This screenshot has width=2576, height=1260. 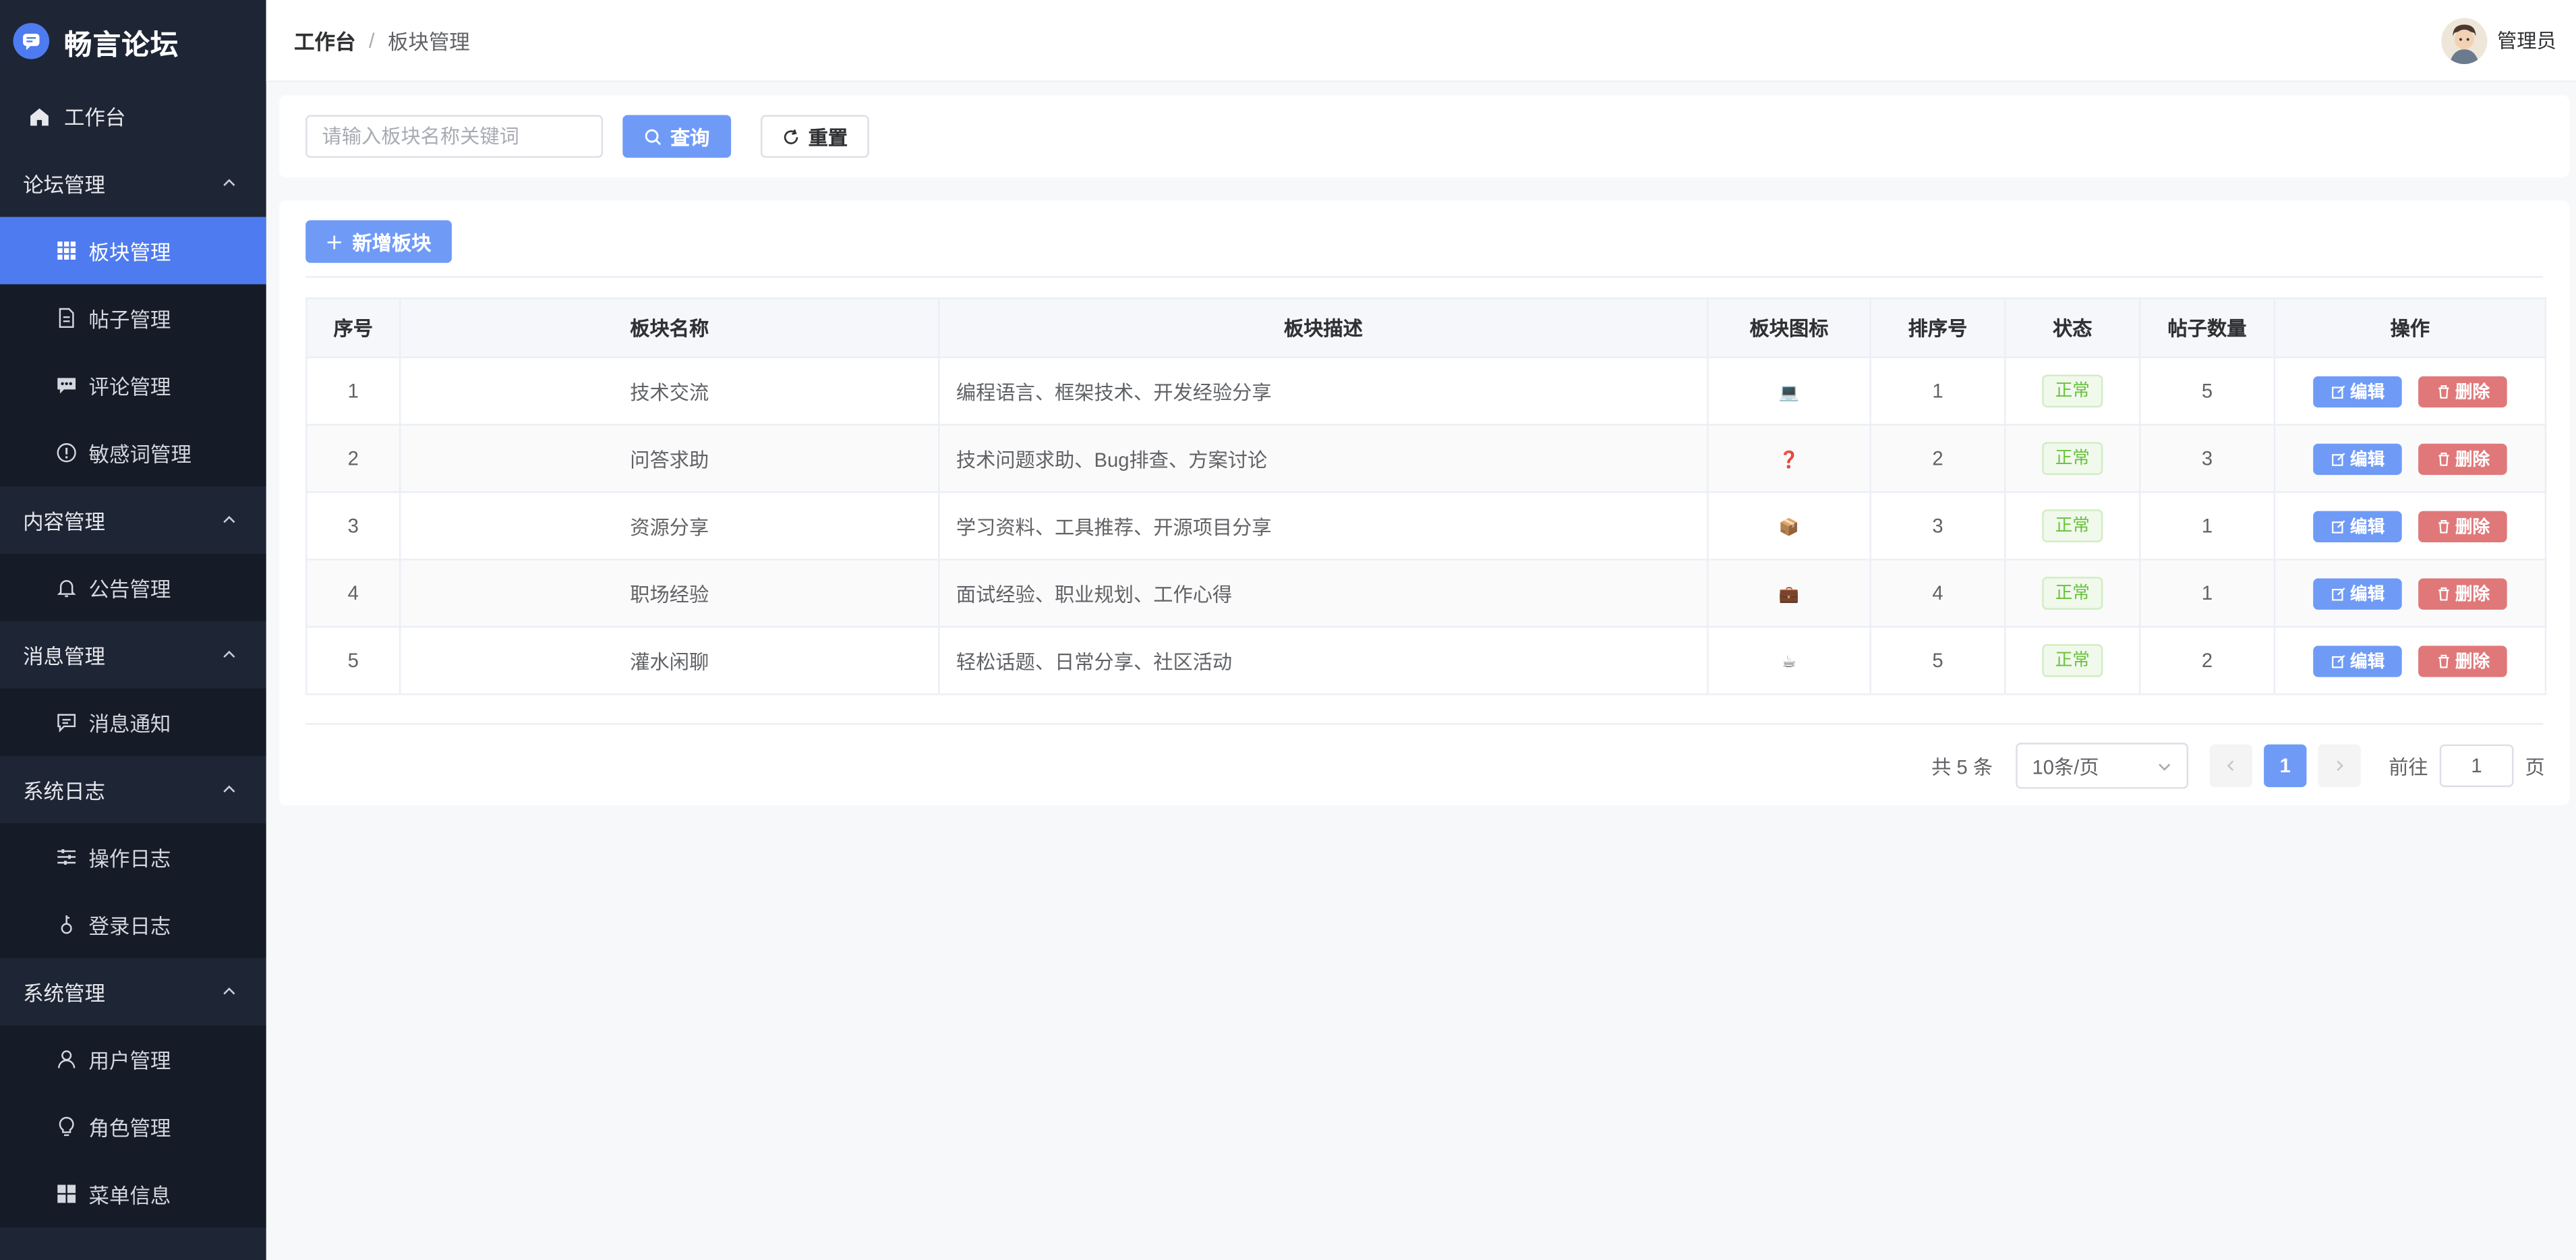 I want to click on refresh-icon, so click(x=791, y=136).